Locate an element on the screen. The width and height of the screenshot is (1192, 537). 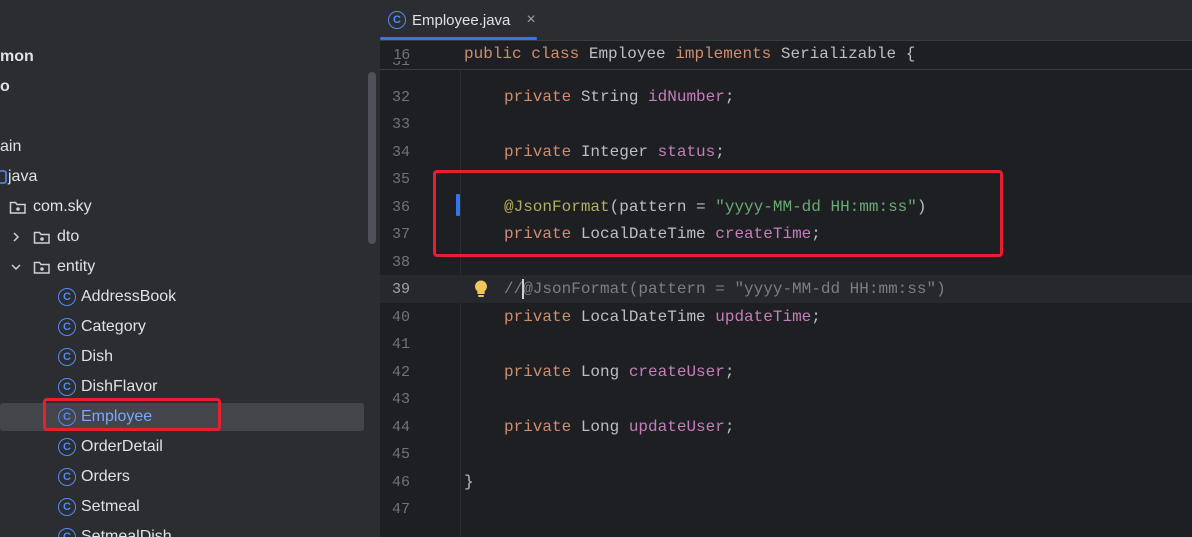
code-token: Integer is located at coordinates (614, 152).